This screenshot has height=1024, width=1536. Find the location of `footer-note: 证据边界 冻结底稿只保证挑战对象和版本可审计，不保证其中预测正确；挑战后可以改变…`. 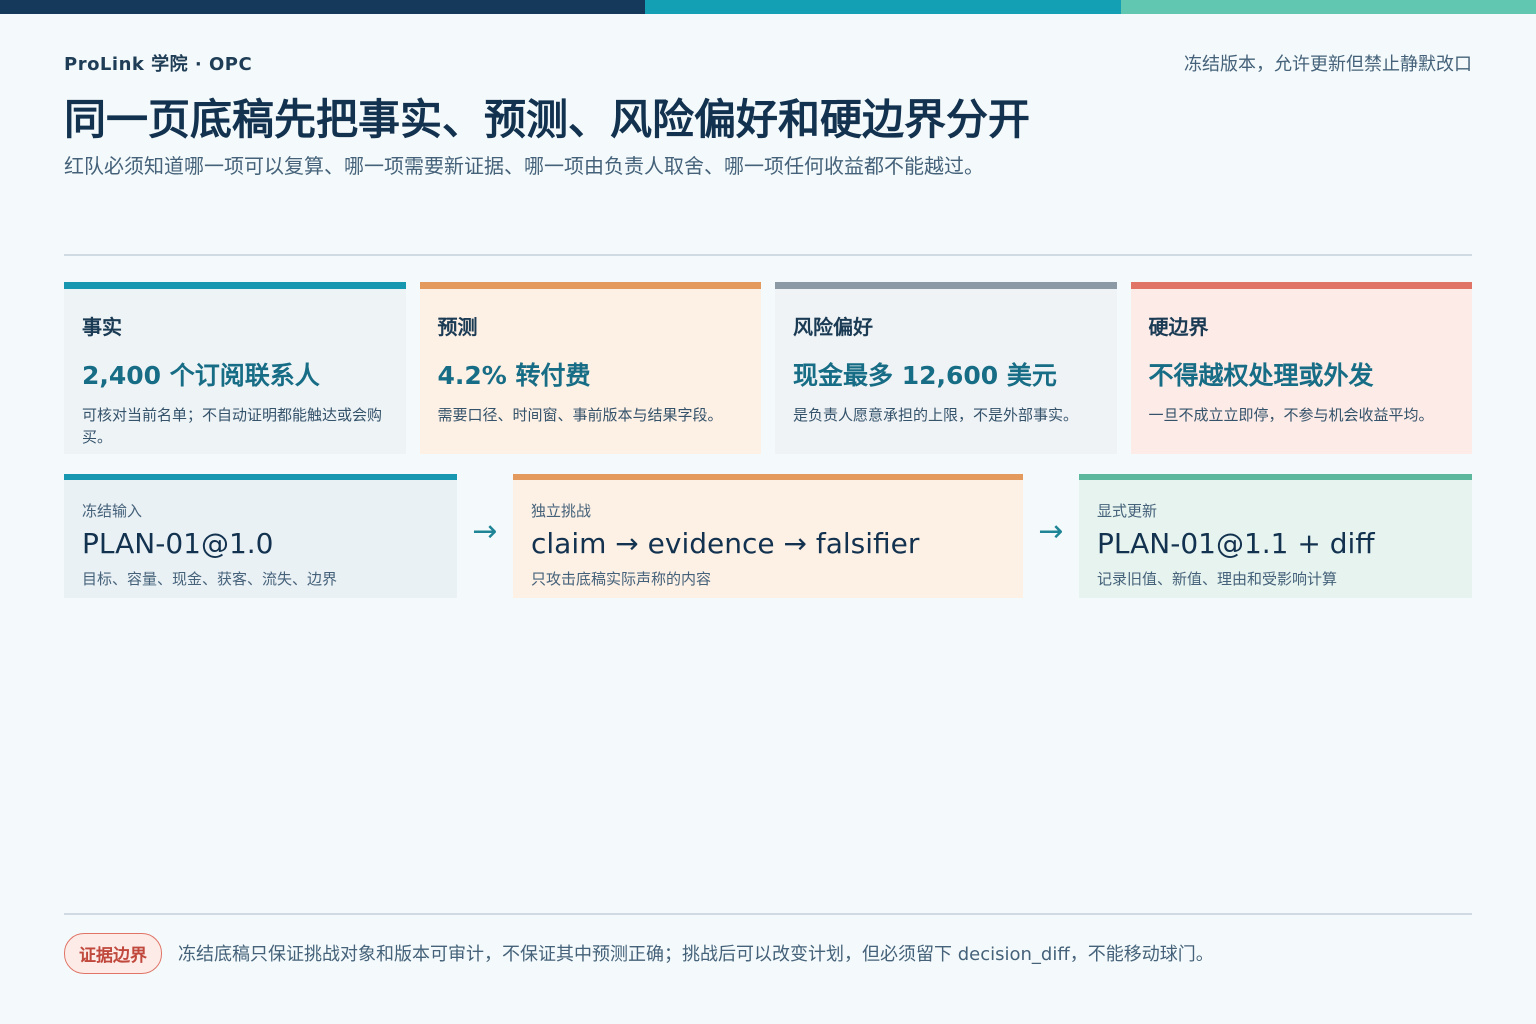

footer-note: 证据边界 冻结底稿只保证挑战对象和版本可审计，不保证其中预测正确；挑战后可以改变… is located at coordinates (639, 953).